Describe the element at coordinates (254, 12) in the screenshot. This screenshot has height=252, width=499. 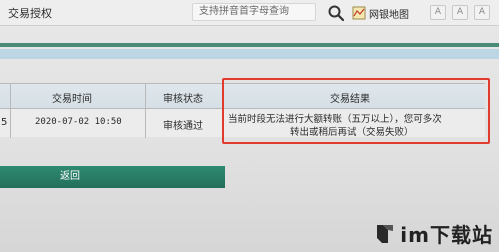
I see `search-input: 支持拼音首字母查询` at that location.